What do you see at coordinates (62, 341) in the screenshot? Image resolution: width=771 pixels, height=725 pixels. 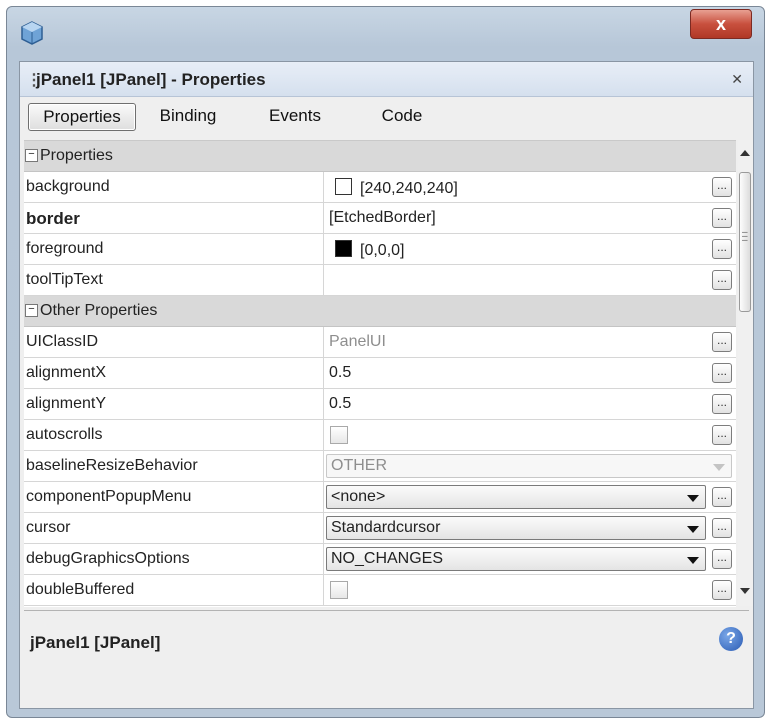 I see `property-name: UIClassID` at bounding box center [62, 341].